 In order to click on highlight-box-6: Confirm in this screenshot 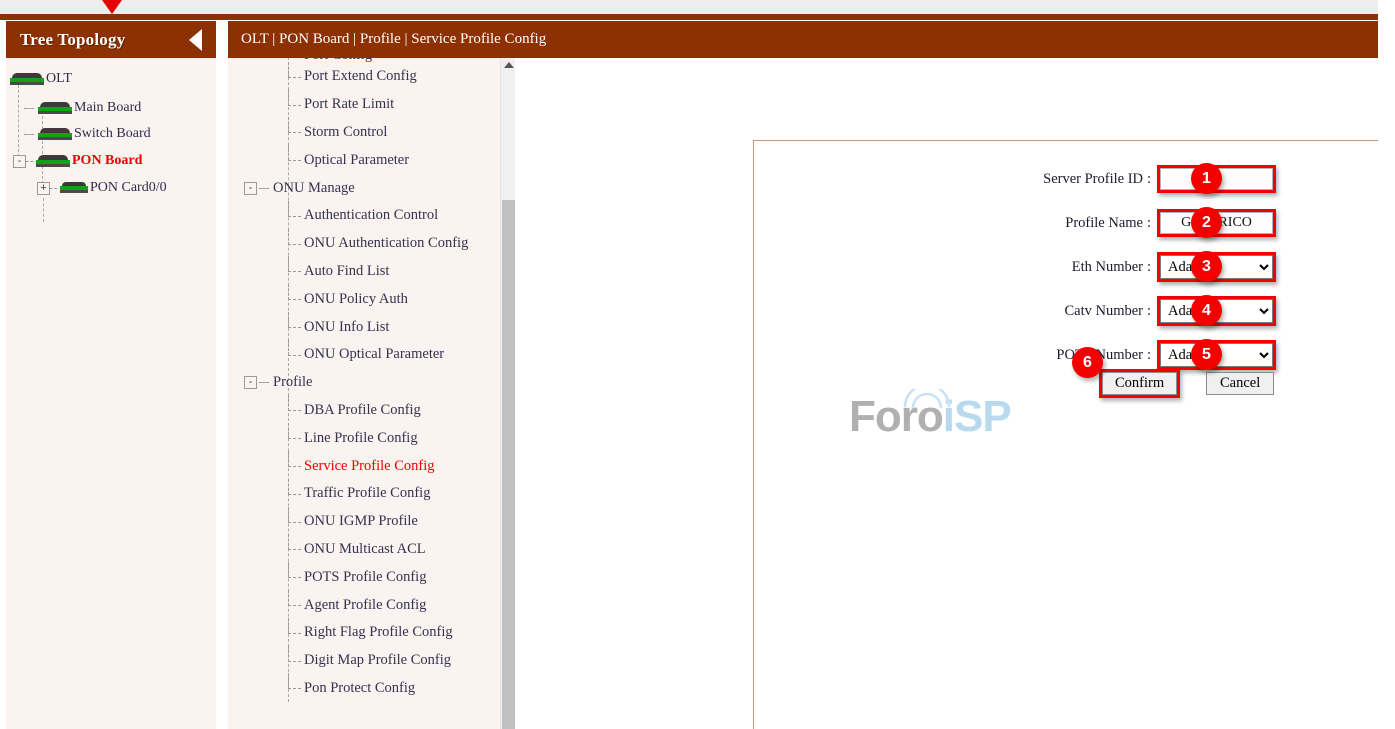, I will do `click(1140, 383)`.